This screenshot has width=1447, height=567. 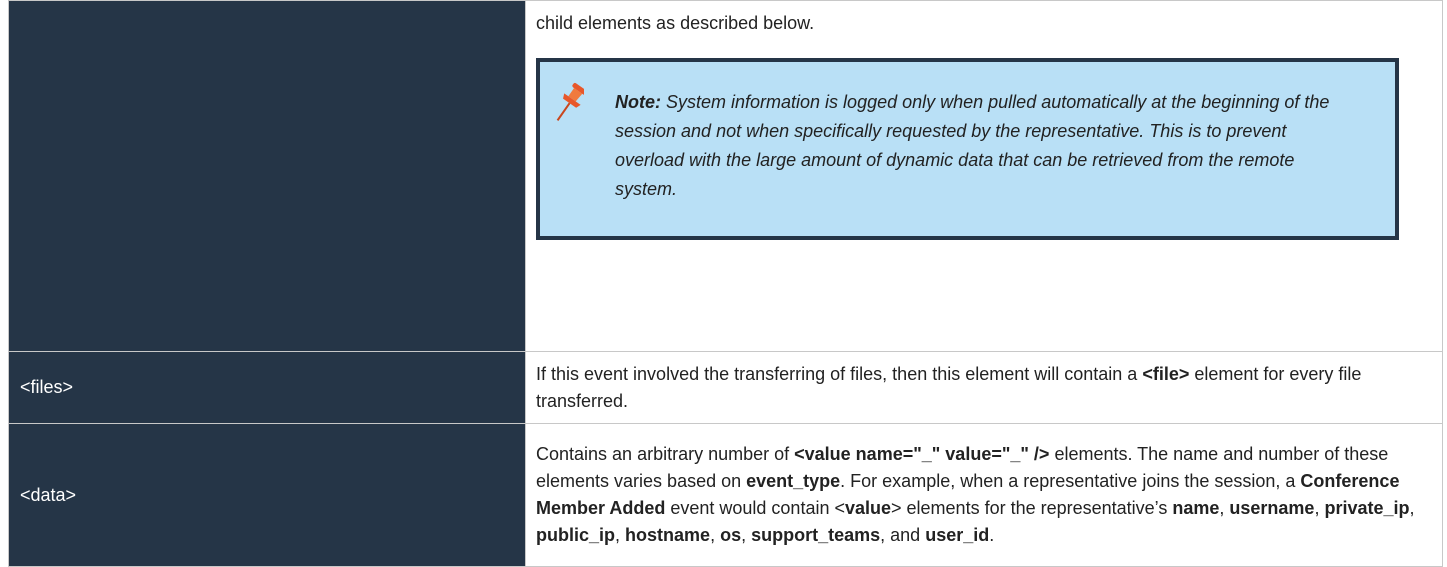 I want to click on element-reference: event_type, so click(x=793, y=481).